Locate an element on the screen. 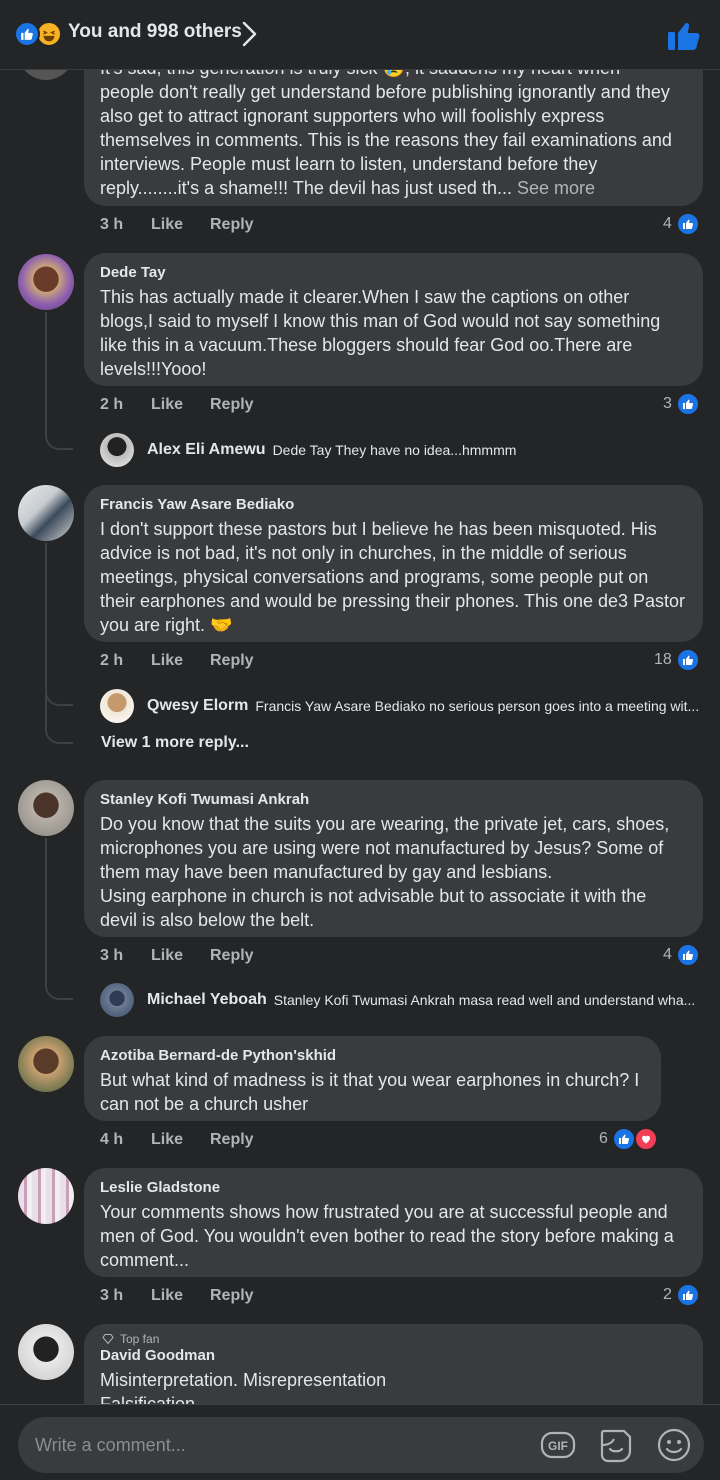  reaction-count: 3 is located at coordinates (681, 404).